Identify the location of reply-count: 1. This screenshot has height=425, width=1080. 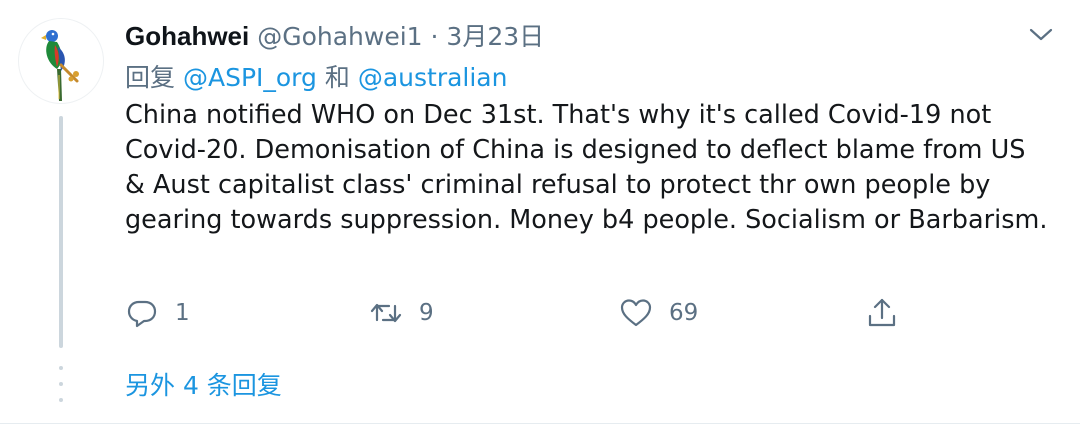
(182, 313).